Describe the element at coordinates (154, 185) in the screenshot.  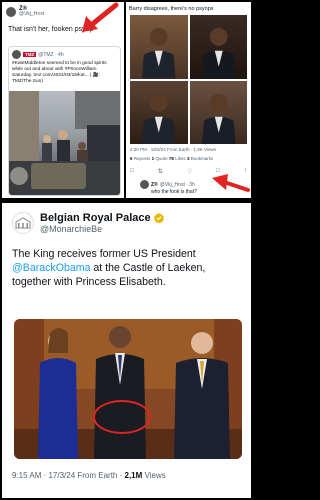
I see `reply-user: Z®` at that location.